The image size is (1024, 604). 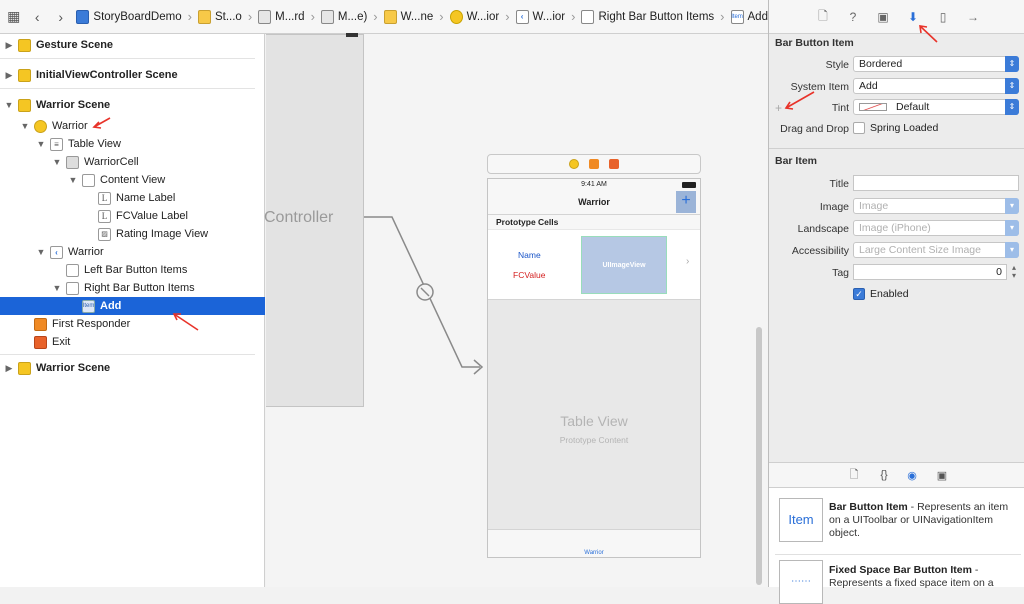 I want to click on prototype-cell: Name FCValue UIImageView ›, so click(x=594, y=265).